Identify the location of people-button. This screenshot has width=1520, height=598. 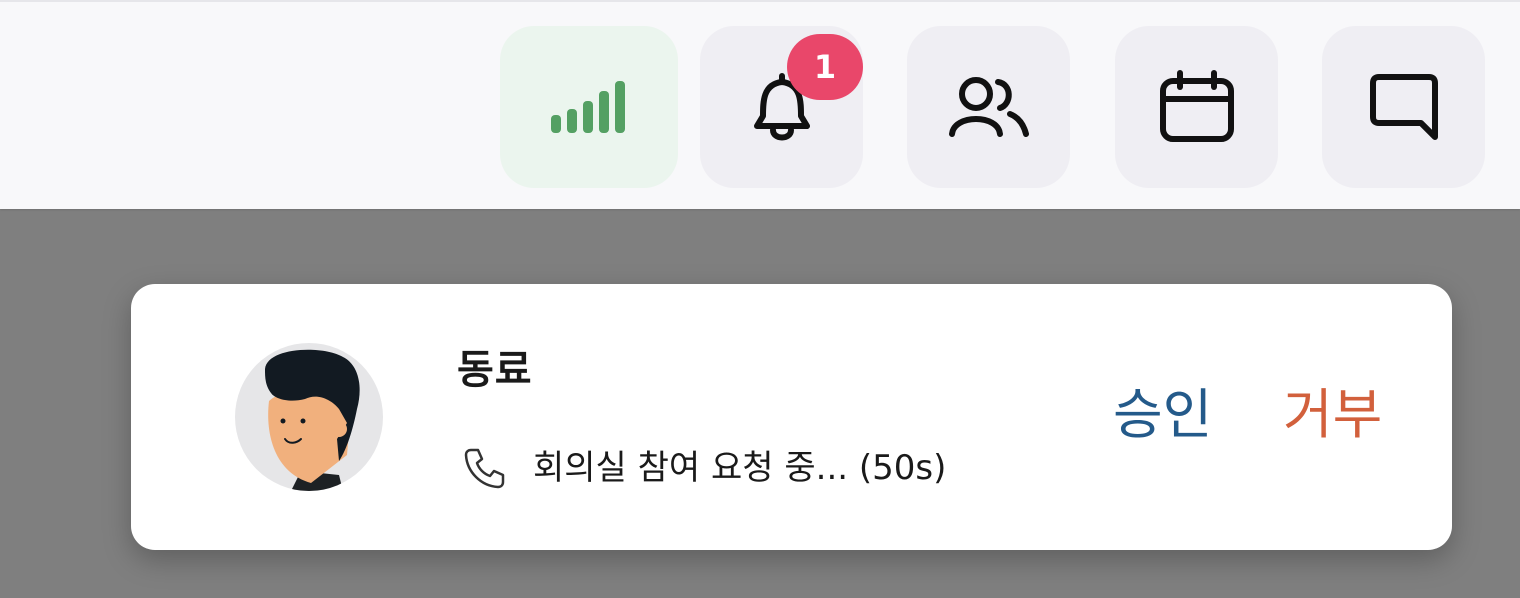
(988, 107).